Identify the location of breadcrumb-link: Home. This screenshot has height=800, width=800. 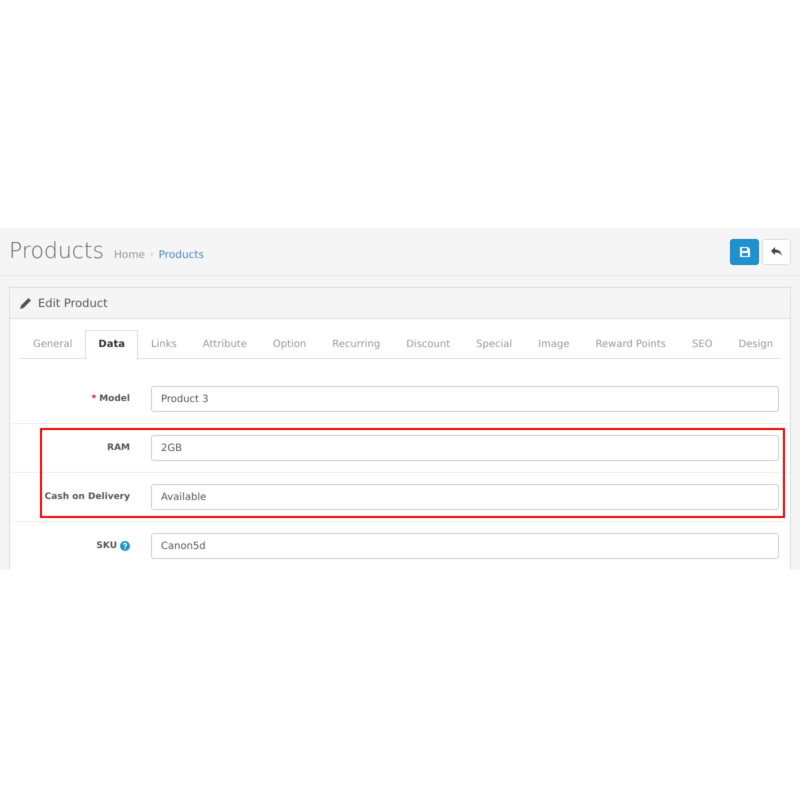
(130, 254).